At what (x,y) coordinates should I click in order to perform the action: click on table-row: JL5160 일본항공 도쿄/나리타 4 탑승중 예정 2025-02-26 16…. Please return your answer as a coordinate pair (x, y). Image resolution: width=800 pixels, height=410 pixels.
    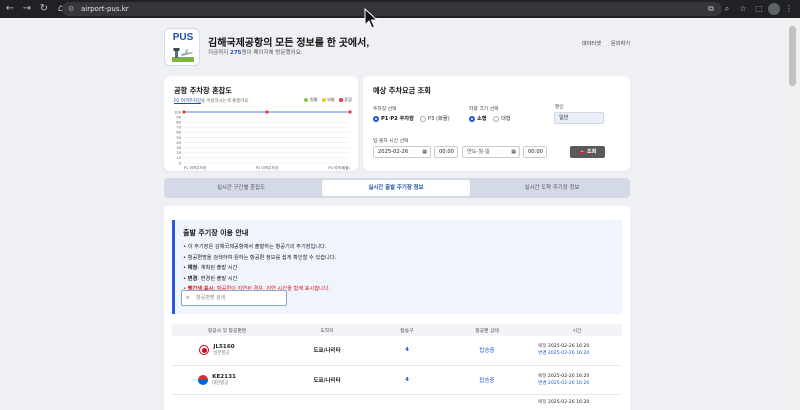
    Looking at the image, I should click on (397, 351).